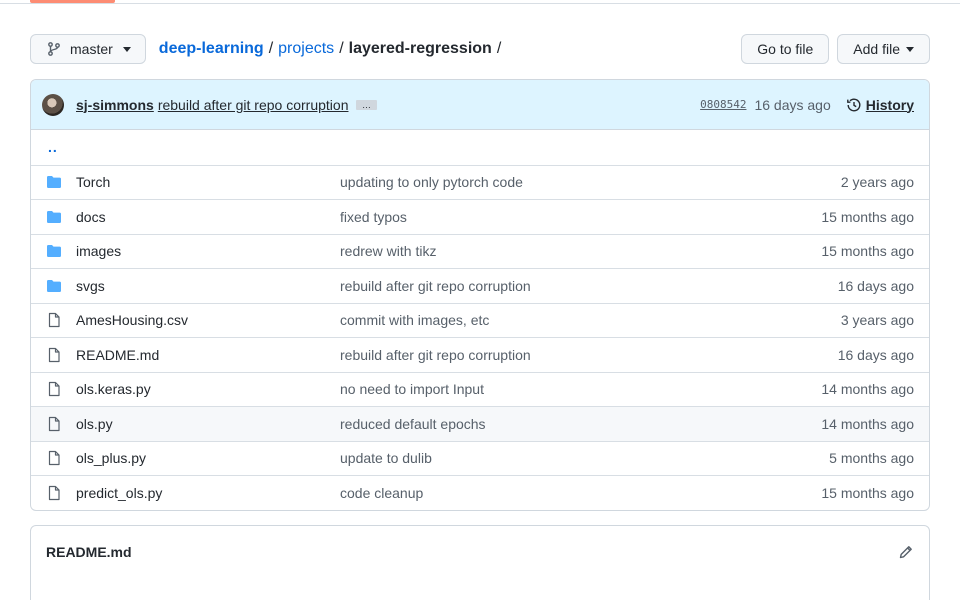  What do you see at coordinates (208, 424) in the screenshot?
I see `file-name-link: ols.py` at bounding box center [208, 424].